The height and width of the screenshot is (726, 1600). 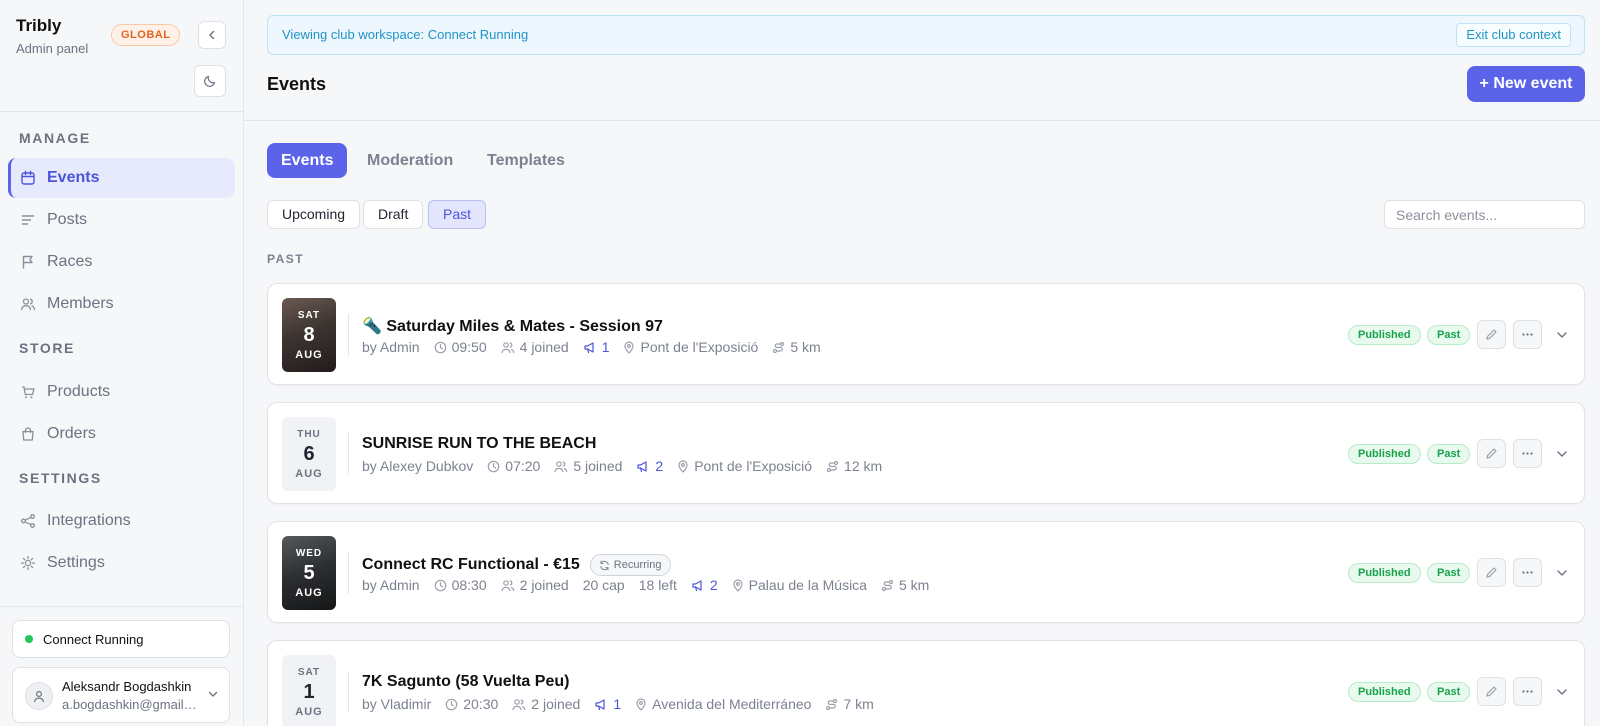 What do you see at coordinates (1526, 84) in the screenshot?
I see `new-event-button: + New event` at bounding box center [1526, 84].